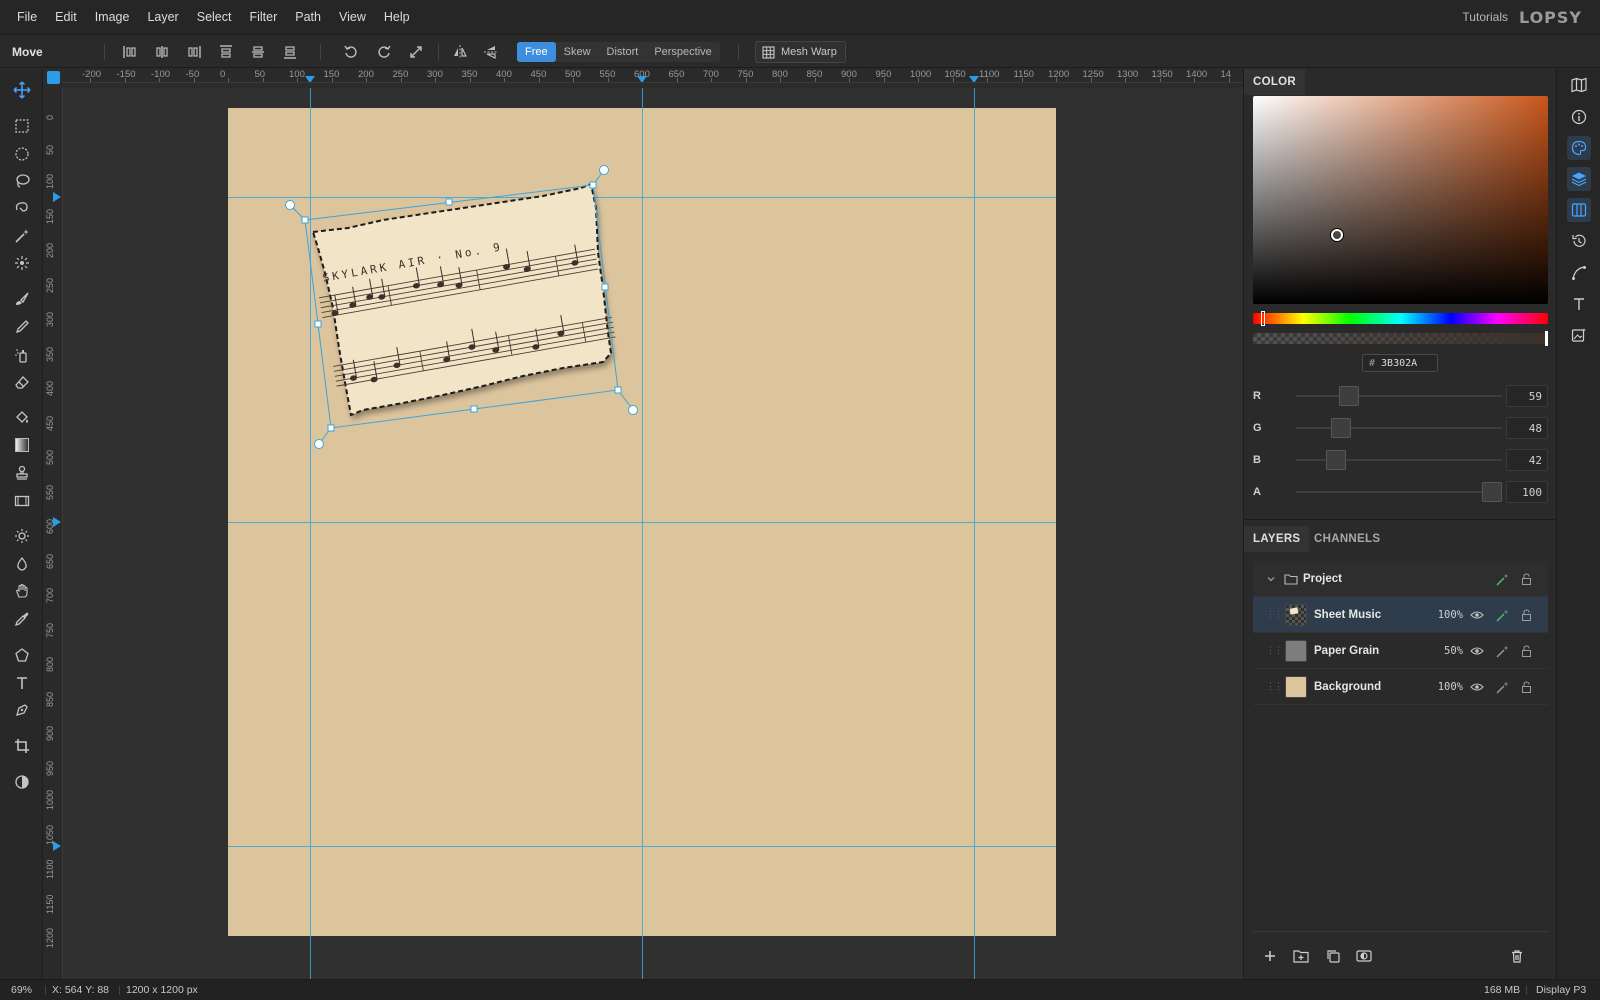  I want to click on delete-layer-button, so click(1517, 956).